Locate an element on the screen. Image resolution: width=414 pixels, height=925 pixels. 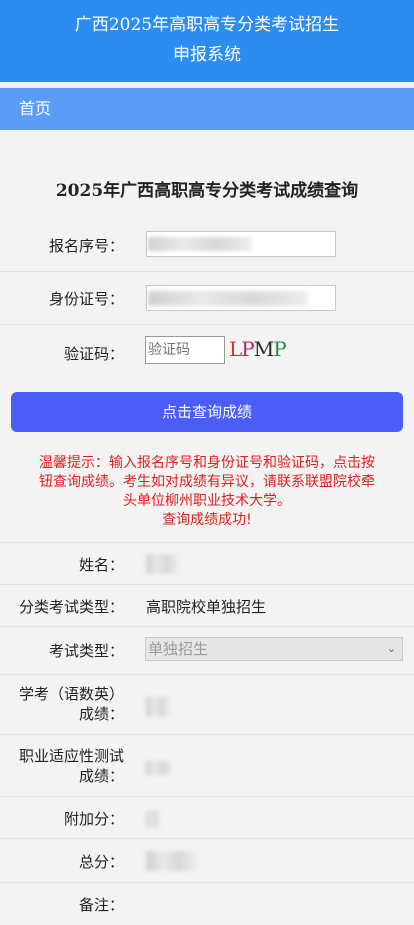
success-message: 查询成绩成功! is located at coordinates (207, 520).